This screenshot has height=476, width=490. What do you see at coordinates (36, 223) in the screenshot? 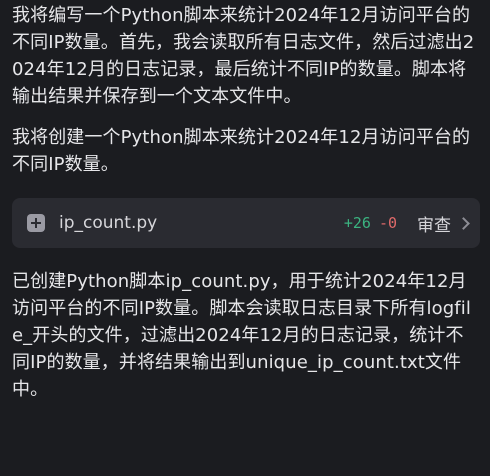
I see `plus-square-icon` at bounding box center [36, 223].